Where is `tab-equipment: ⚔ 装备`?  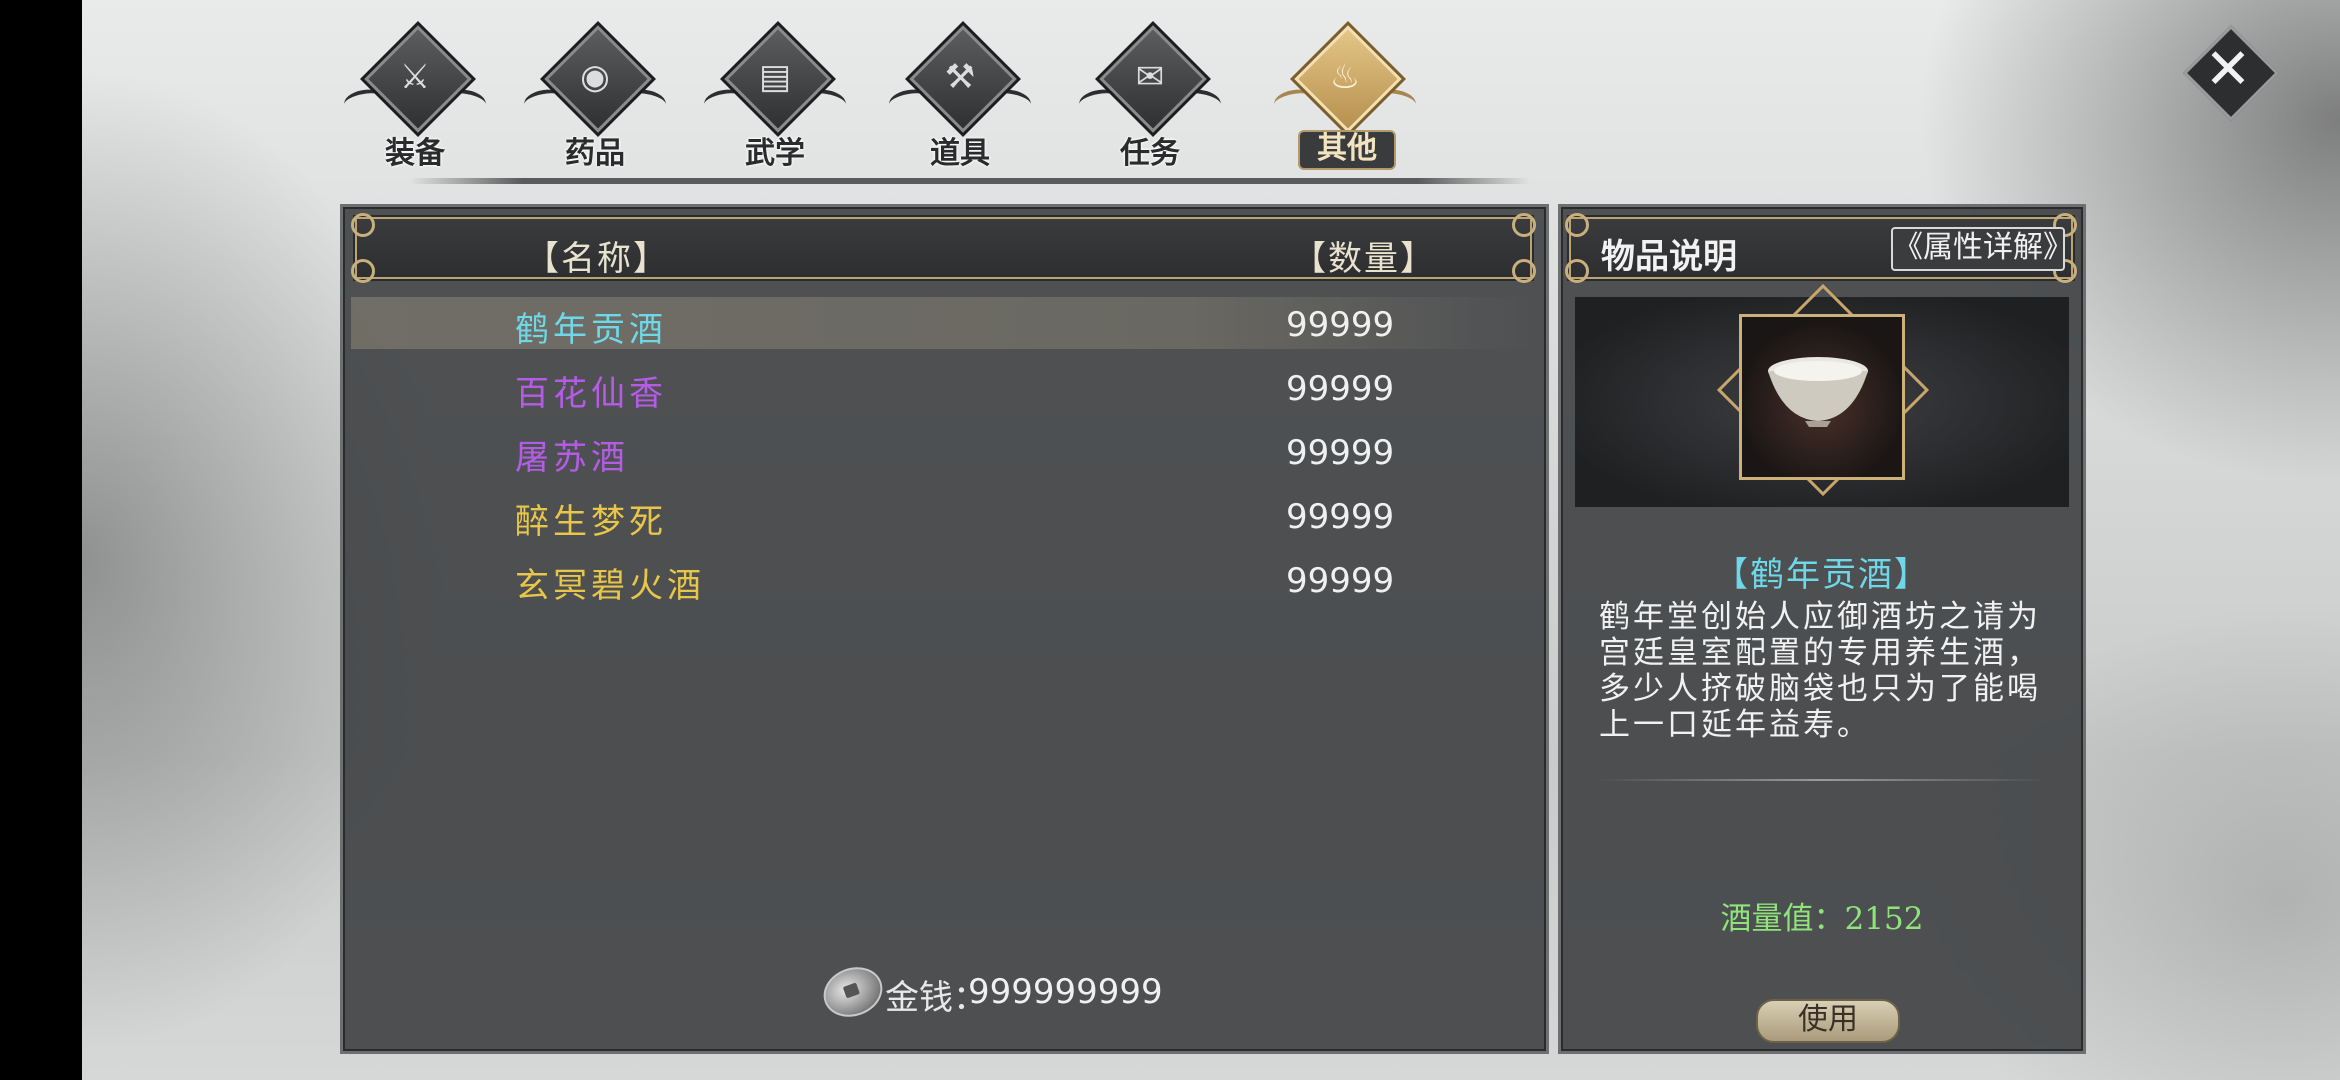 tab-equipment: ⚔ 装备 is located at coordinates (415, 100).